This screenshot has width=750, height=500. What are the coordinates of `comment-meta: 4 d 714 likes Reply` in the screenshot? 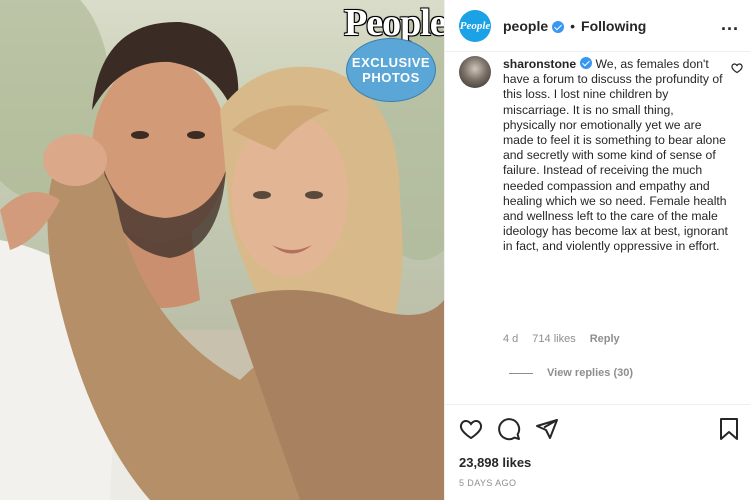 It's located at (561, 339).